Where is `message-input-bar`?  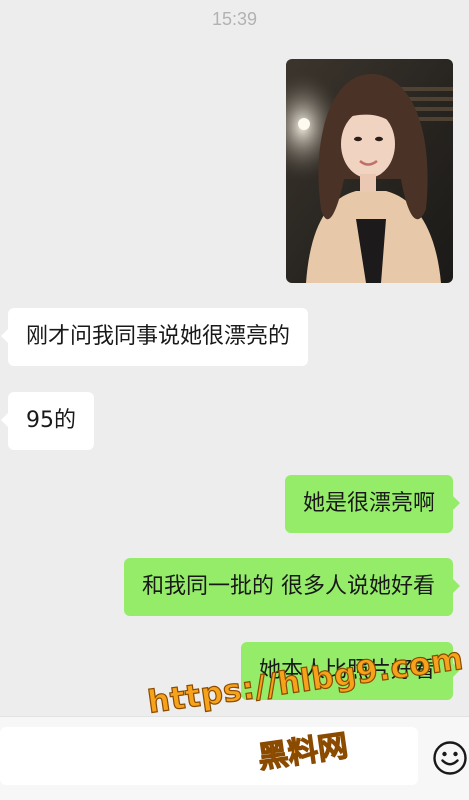 message-input-bar is located at coordinates (234, 758).